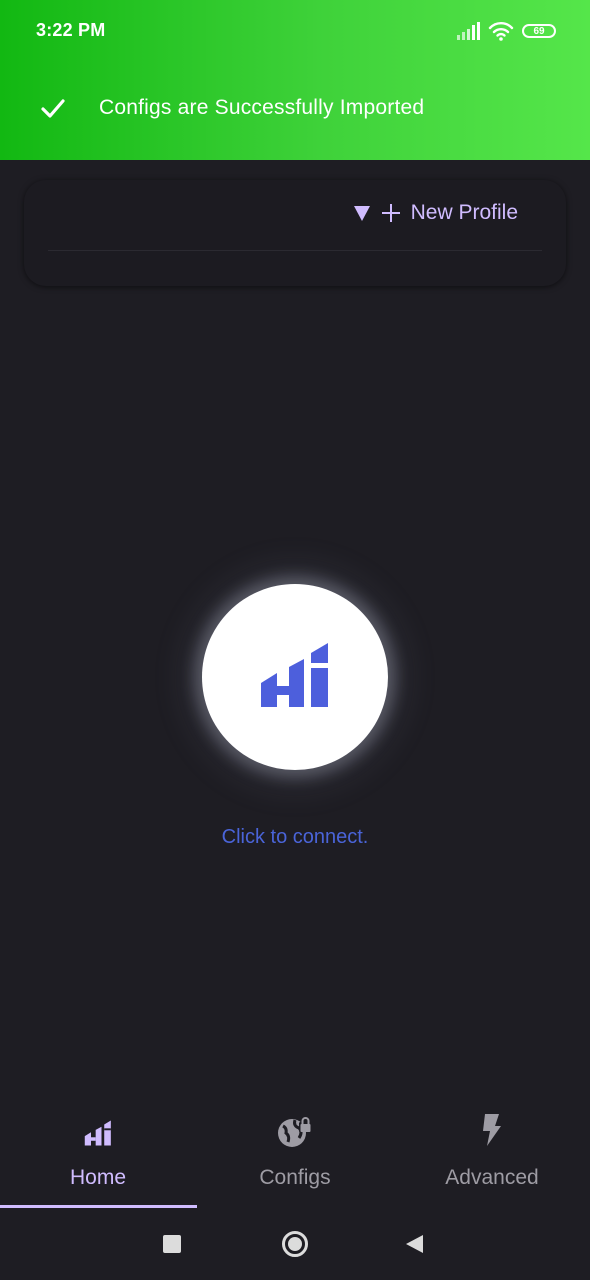  I want to click on new-profile-label: New Profile, so click(464, 212).